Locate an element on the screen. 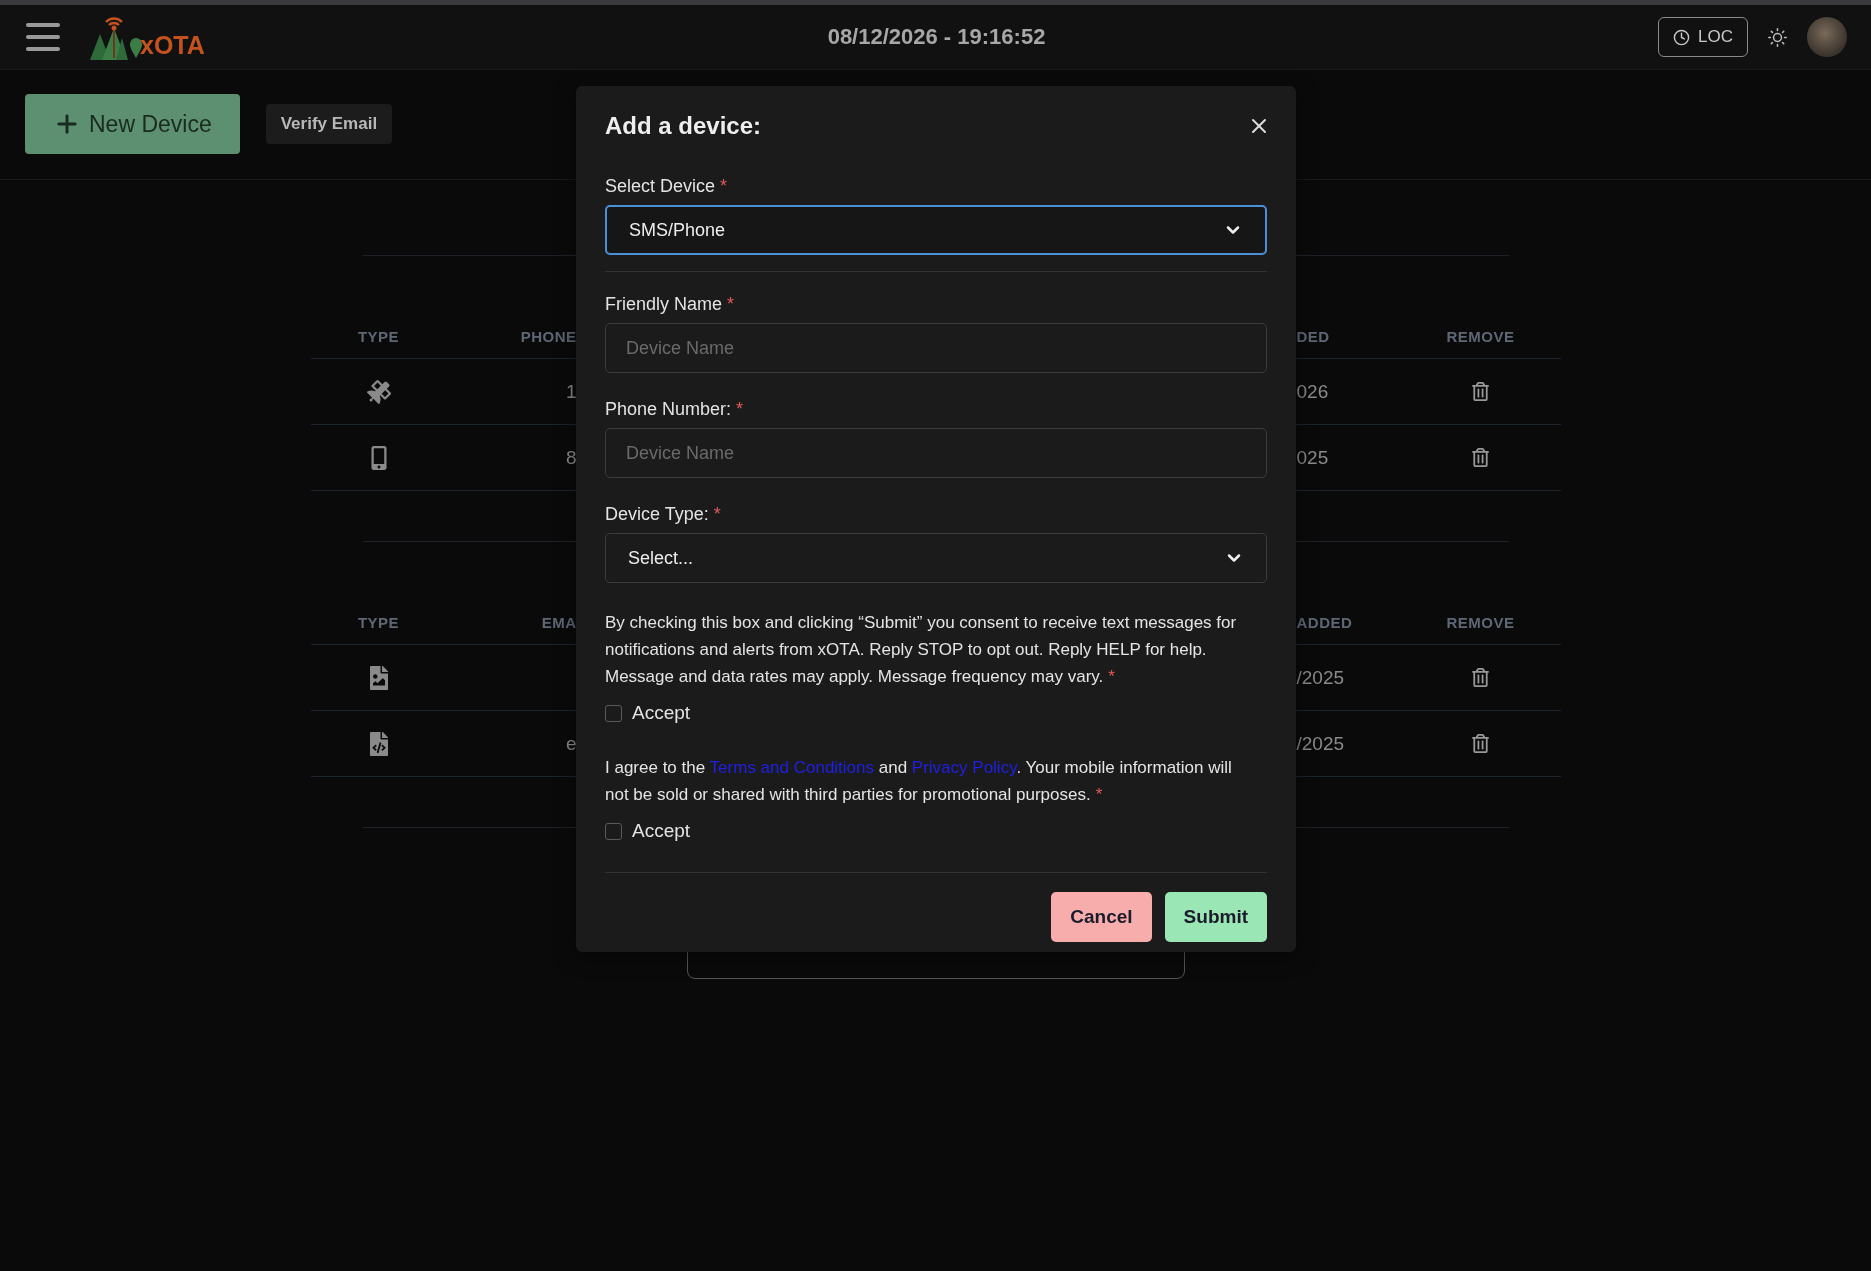 The width and height of the screenshot is (1871, 1271). menu-button is located at coordinates (43, 37).